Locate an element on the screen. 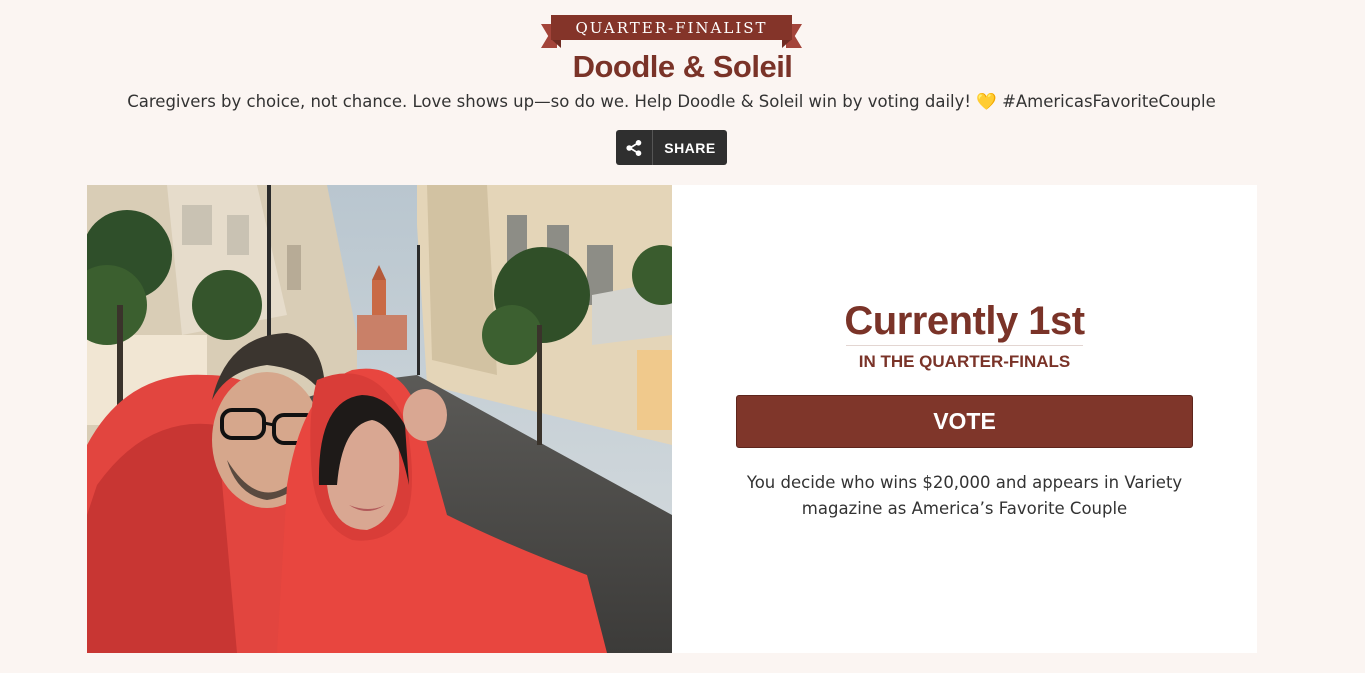 Image resolution: width=1365 pixels, height=673 pixels. quarter-finalist-badge: QUARTER-FINALIST is located at coordinates (671, 32).